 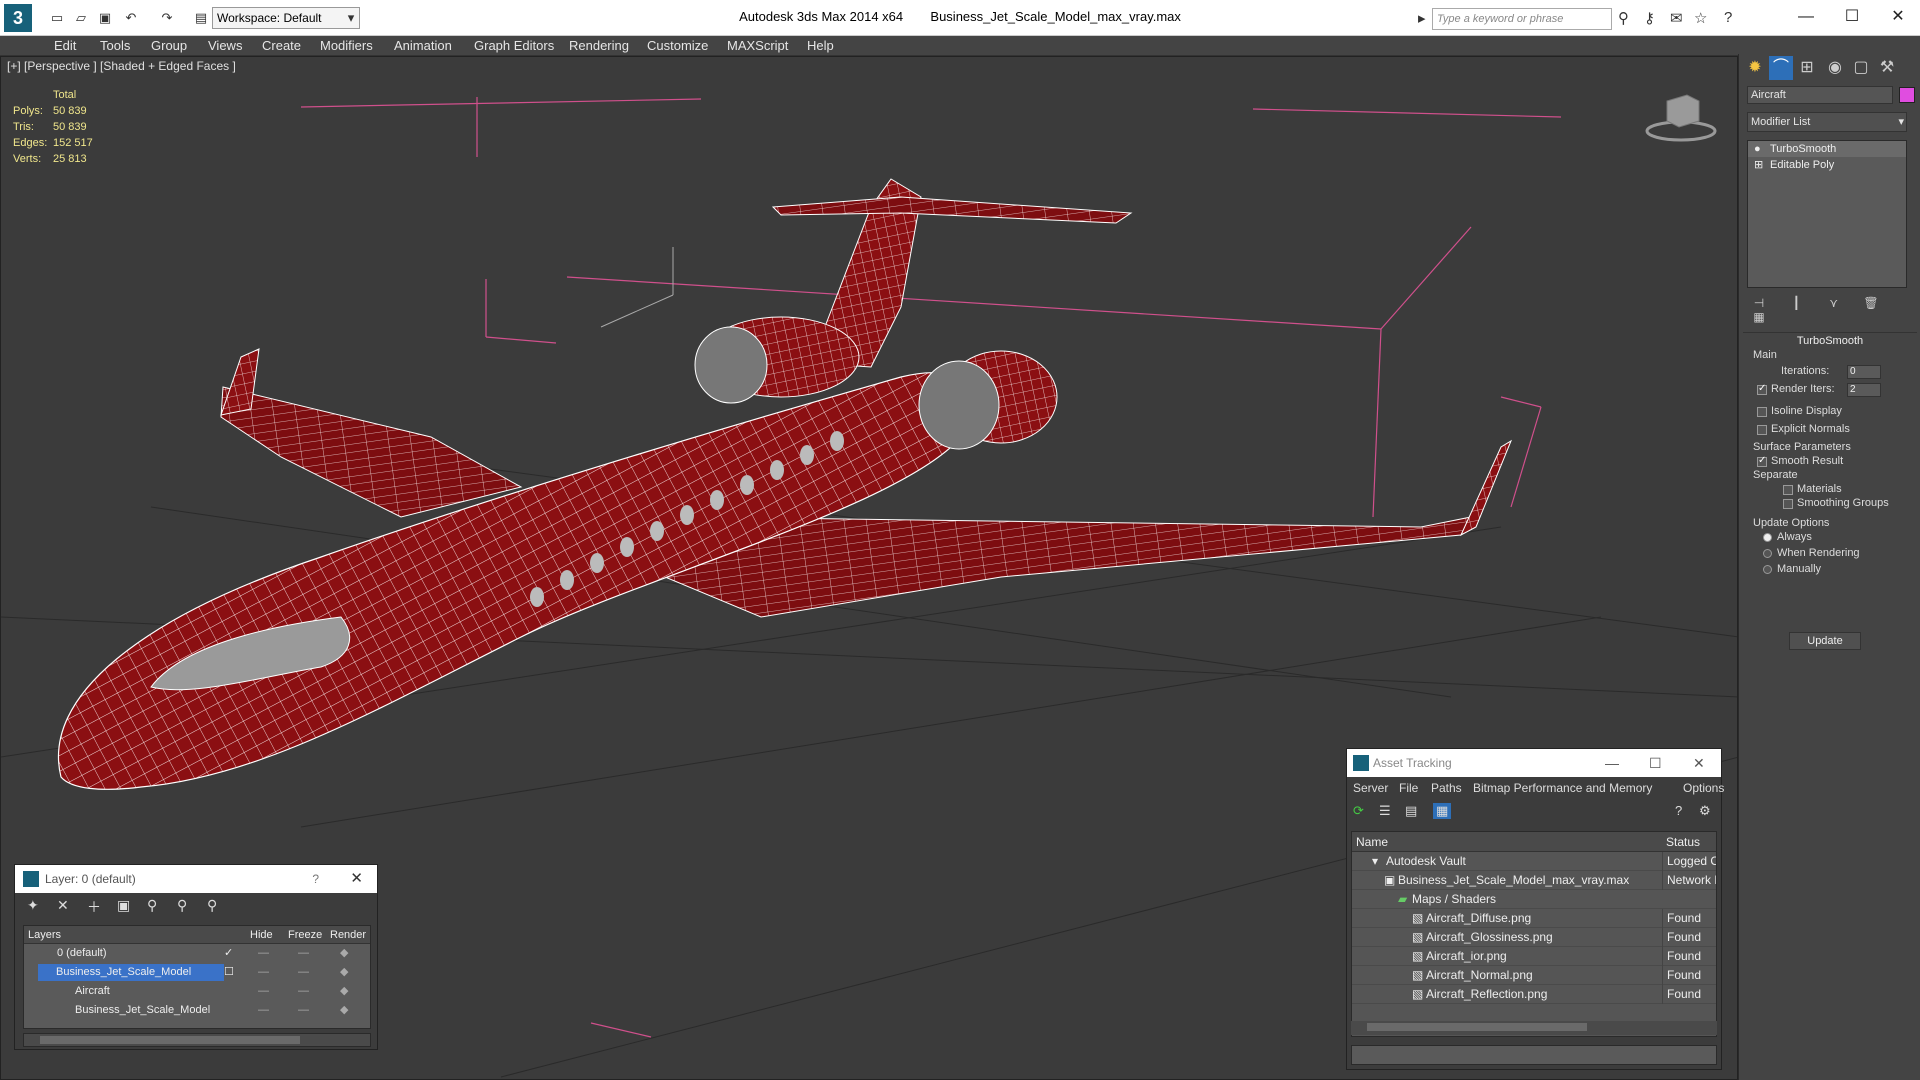 I want to click on menu-create: Create, so click(x=281, y=45).